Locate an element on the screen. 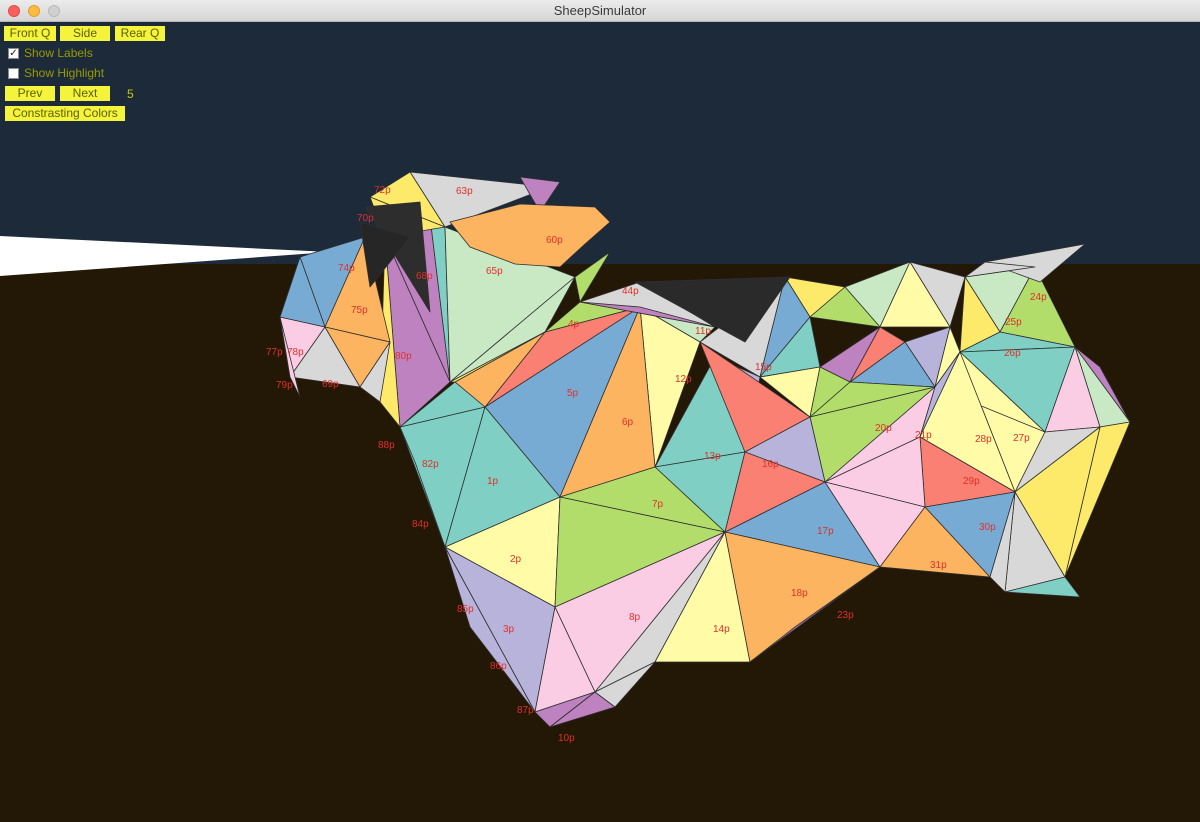 The width and height of the screenshot is (1200, 822). panel-label: 85p is located at coordinates (465, 609).